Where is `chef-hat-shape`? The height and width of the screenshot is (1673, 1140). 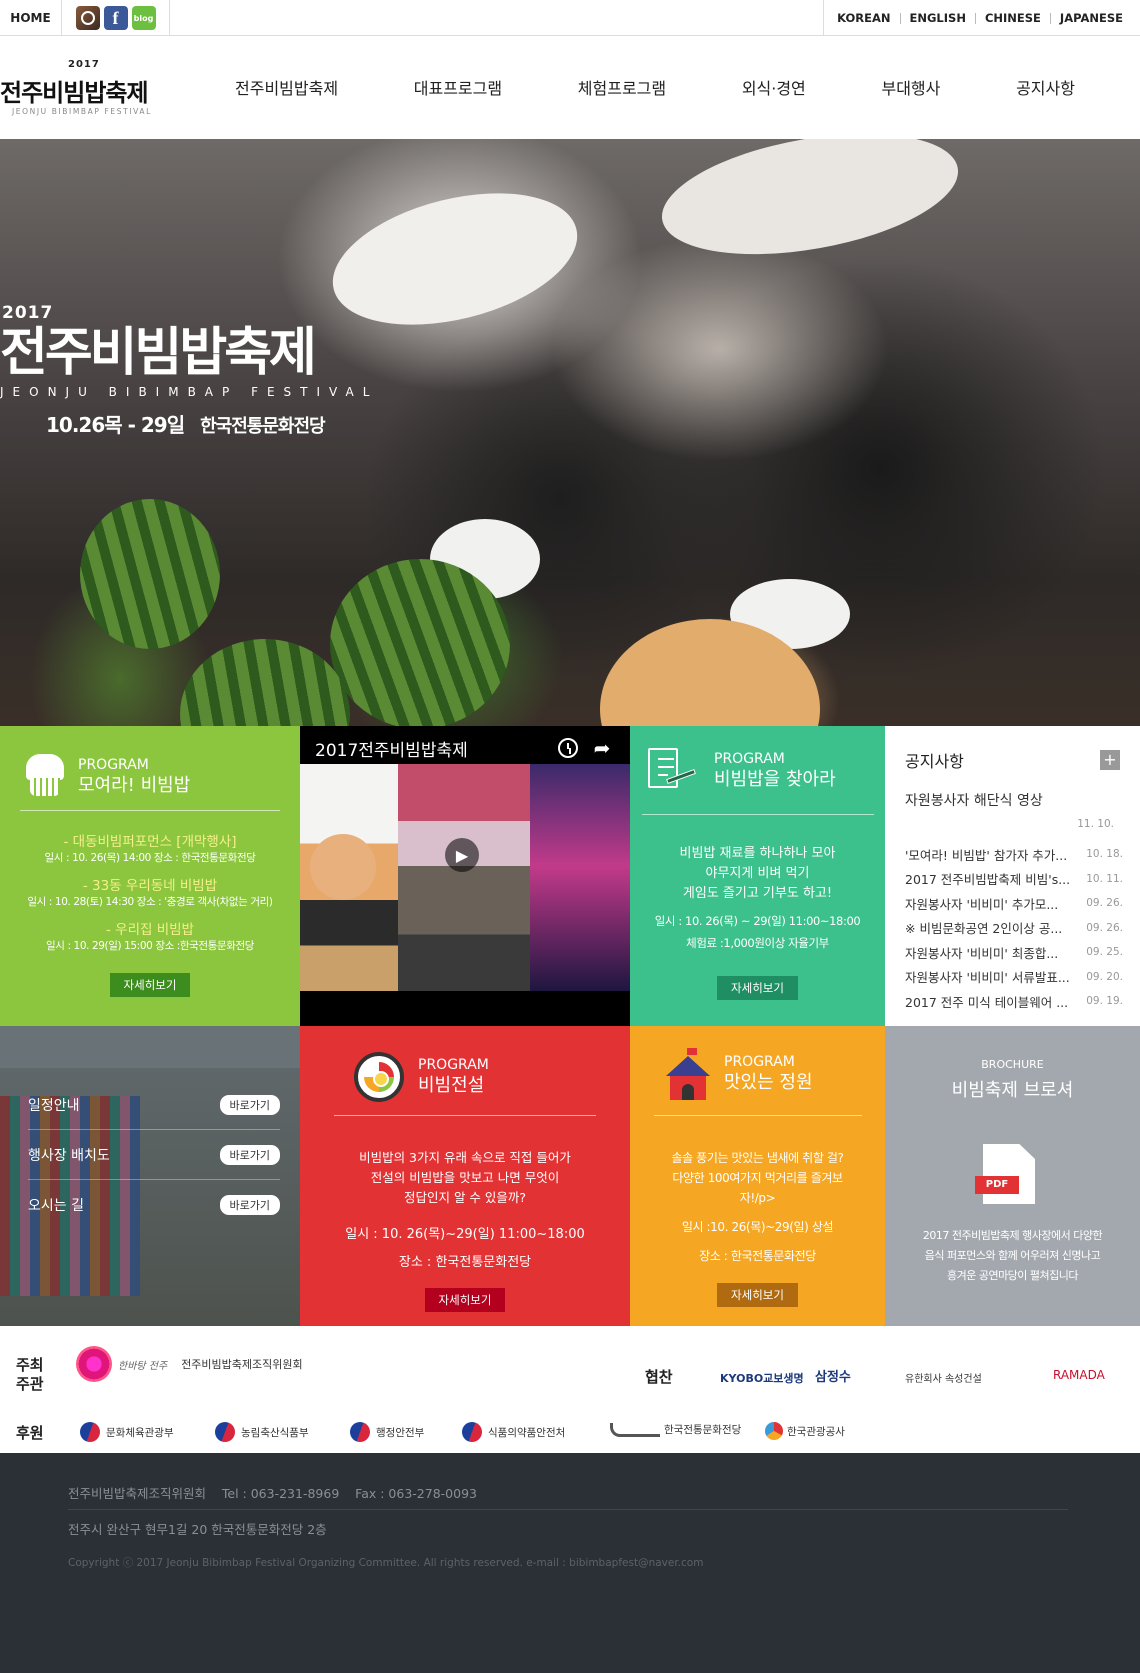 chef-hat-shape is located at coordinates (810, 207).